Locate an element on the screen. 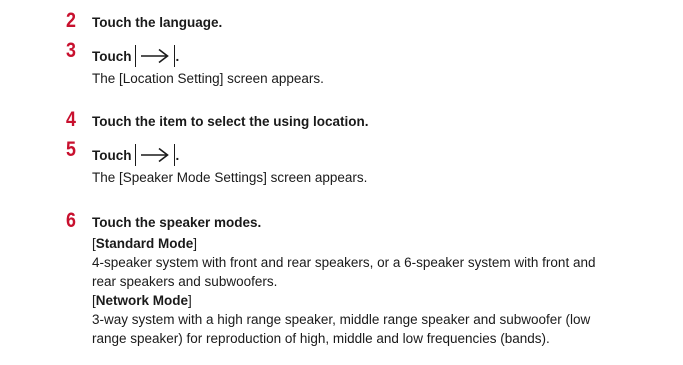 The height and width of the screenshot is (365, 683). step-number: 3 is located at coordinates (71, 50).